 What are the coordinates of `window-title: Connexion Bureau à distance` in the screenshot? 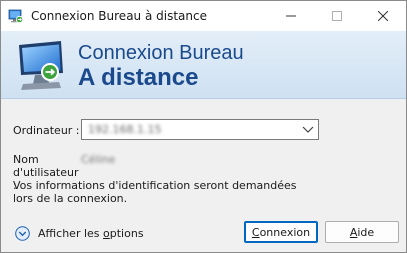 It's located at (119, 16).